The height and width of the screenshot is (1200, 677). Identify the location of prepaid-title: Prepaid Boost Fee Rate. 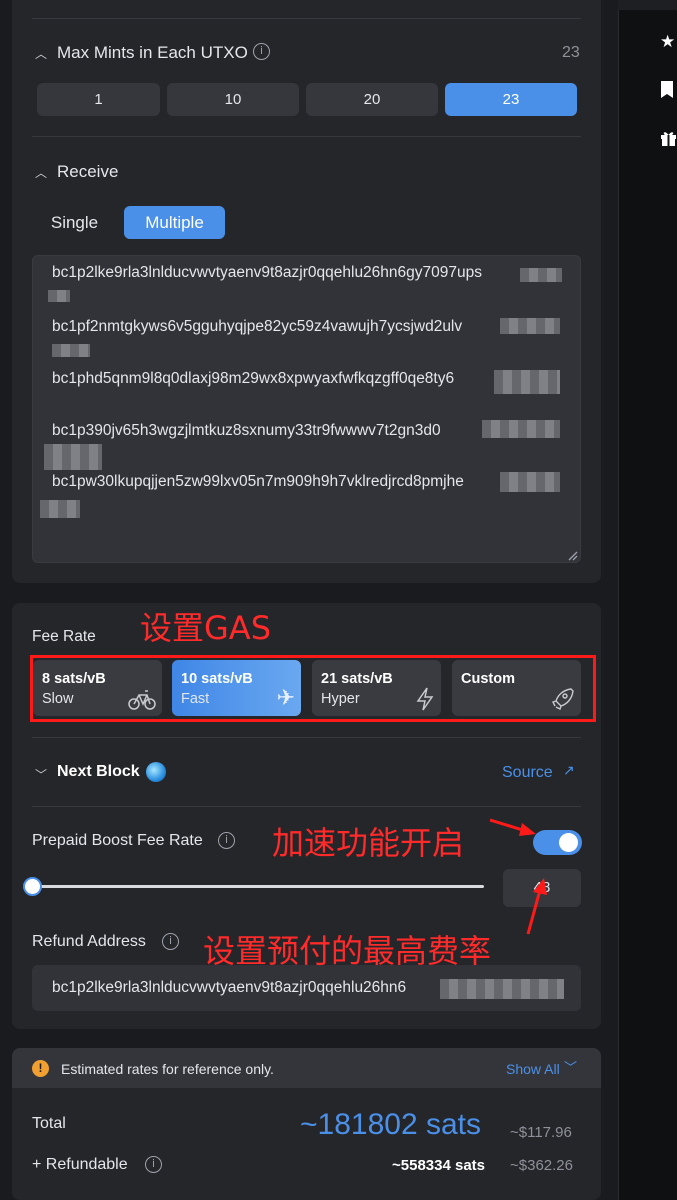
(117, 840).